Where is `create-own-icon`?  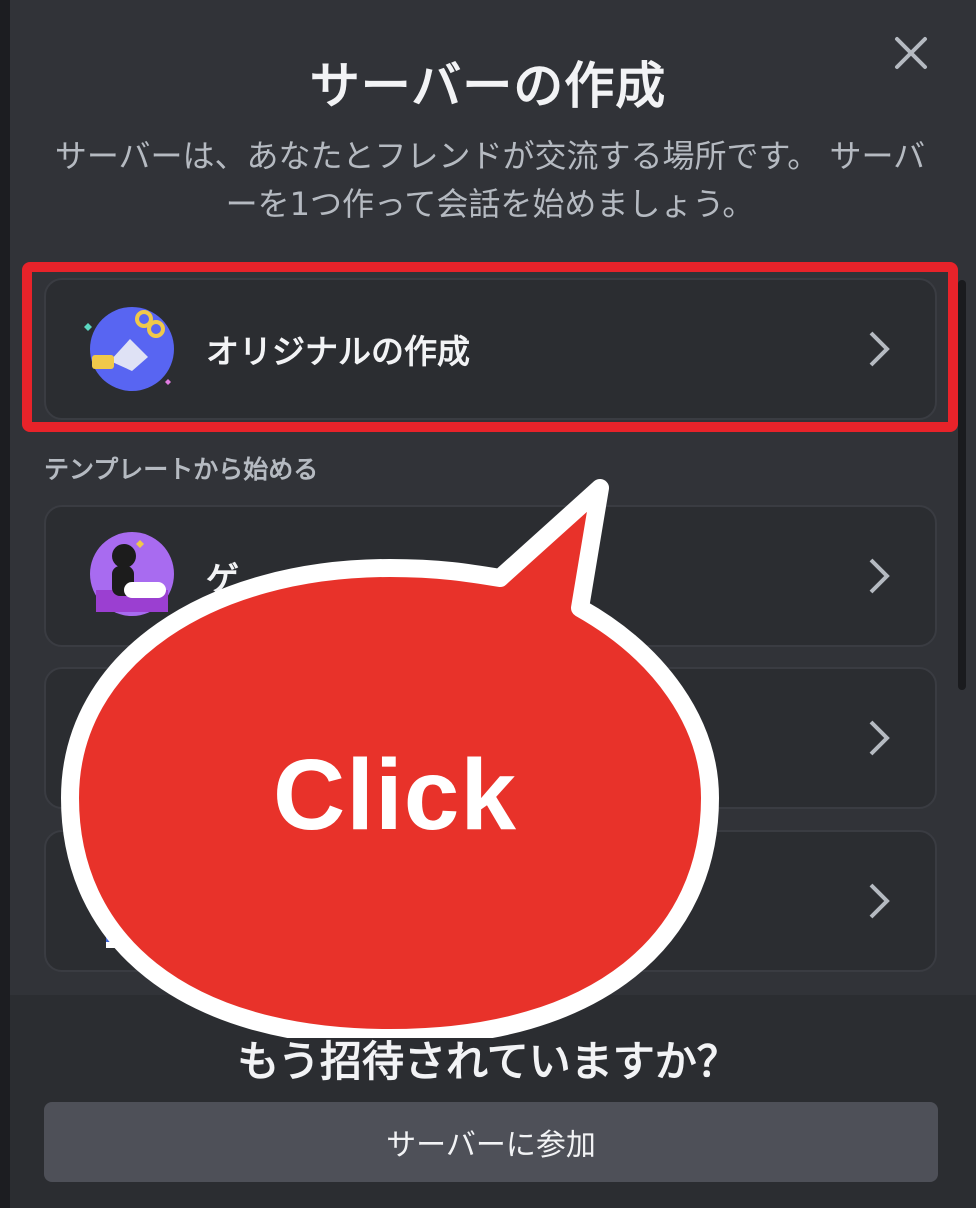
create-own-icon is located at coordinates (129, 349).